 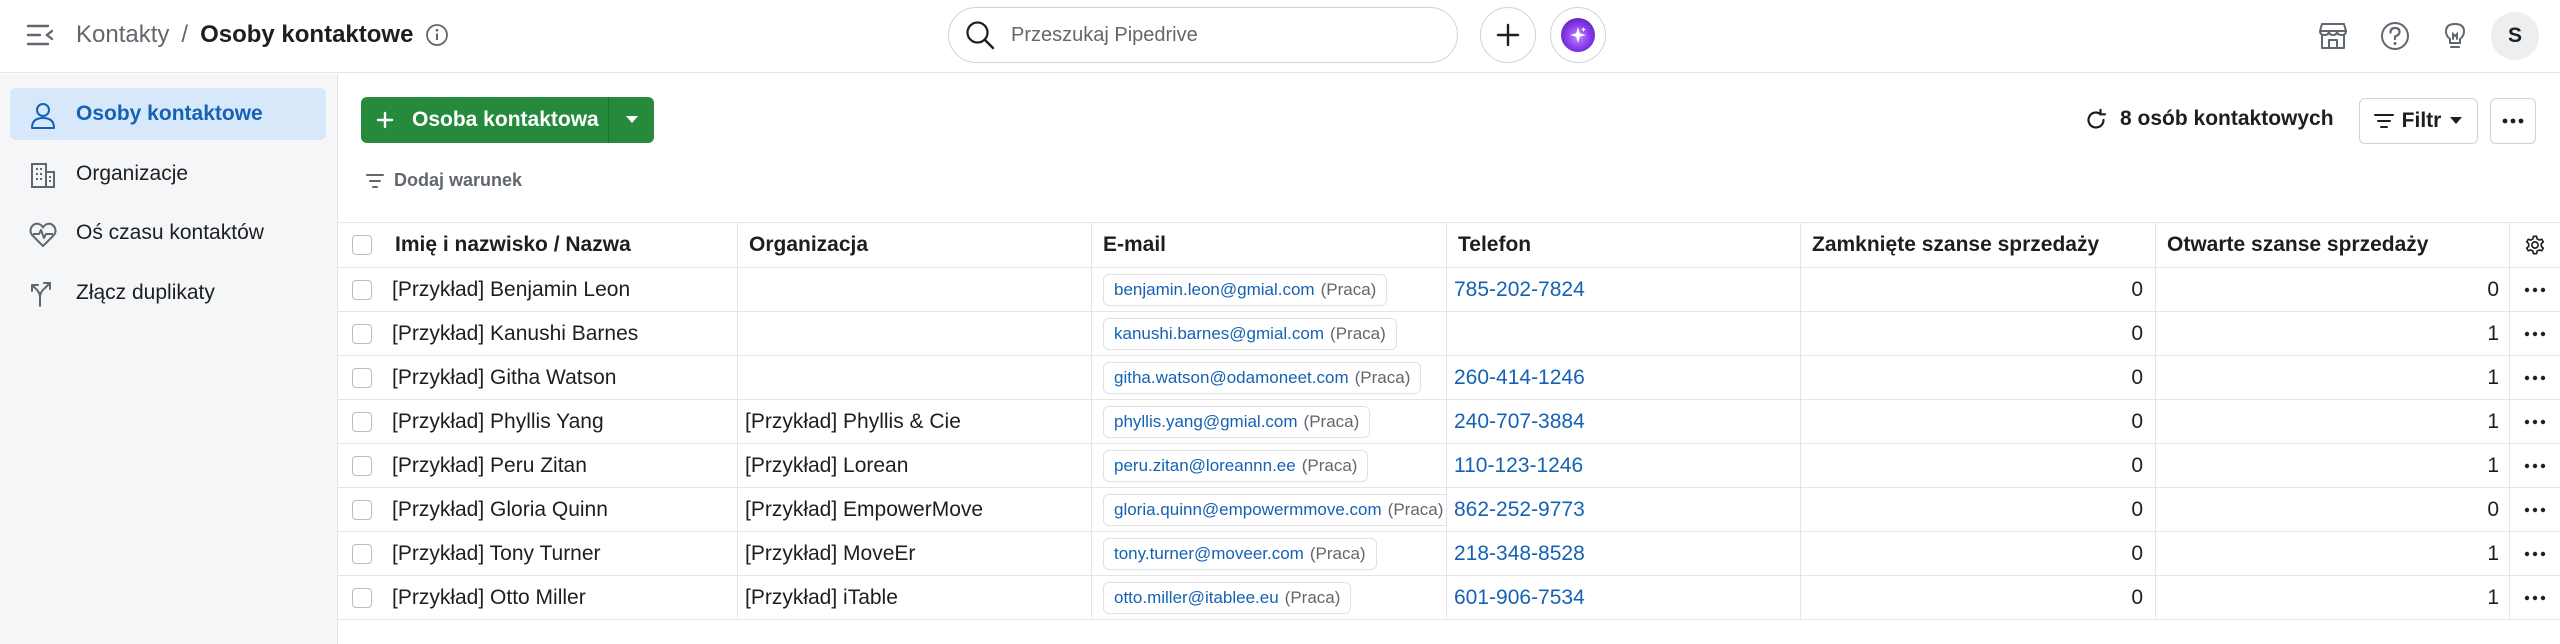 I want to click on email-link: phyllis.yang@gmial.com, so click(x=1206, y=422).